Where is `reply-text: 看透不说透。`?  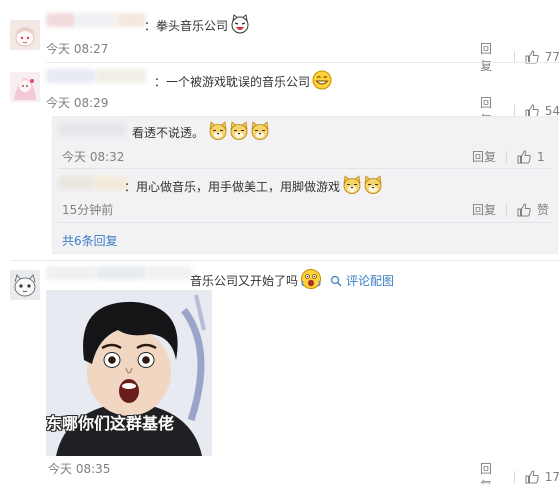 reply-text: 看透不说透。 is located at coordinates (168, 133).